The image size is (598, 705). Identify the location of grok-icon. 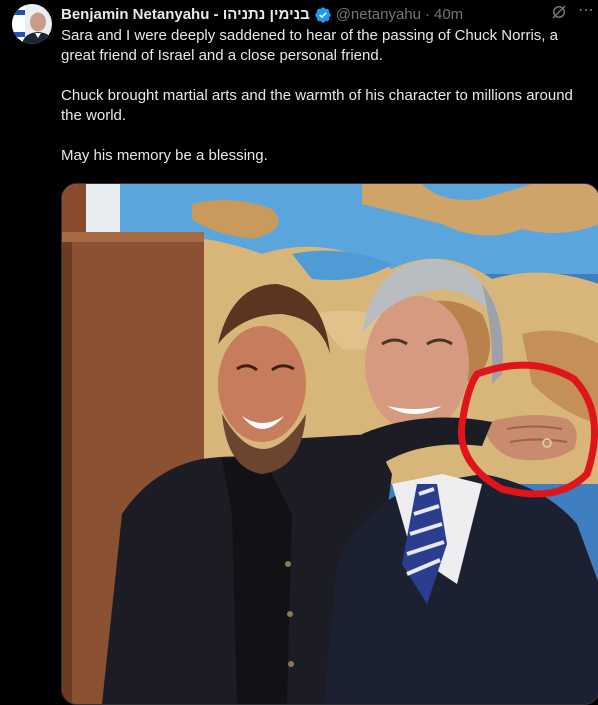
(559, 12).